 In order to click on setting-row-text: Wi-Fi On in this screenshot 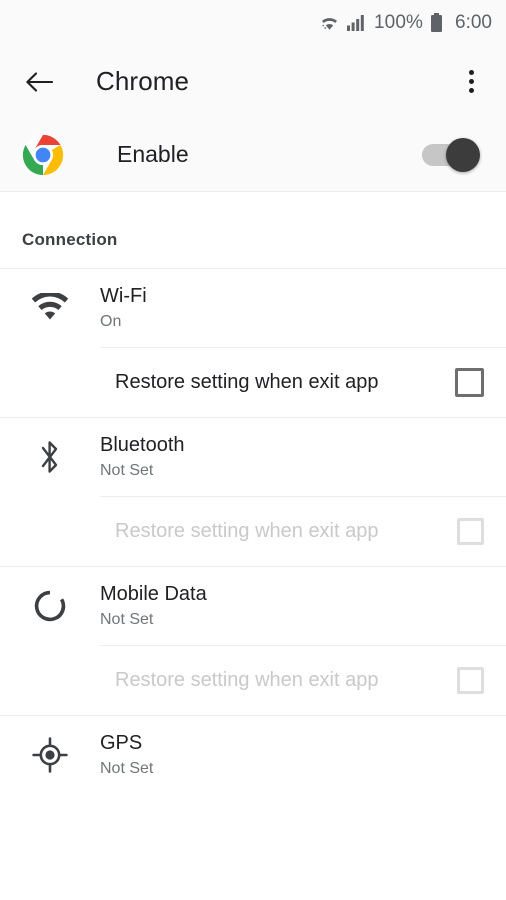, I will do `click(123, 308)`.